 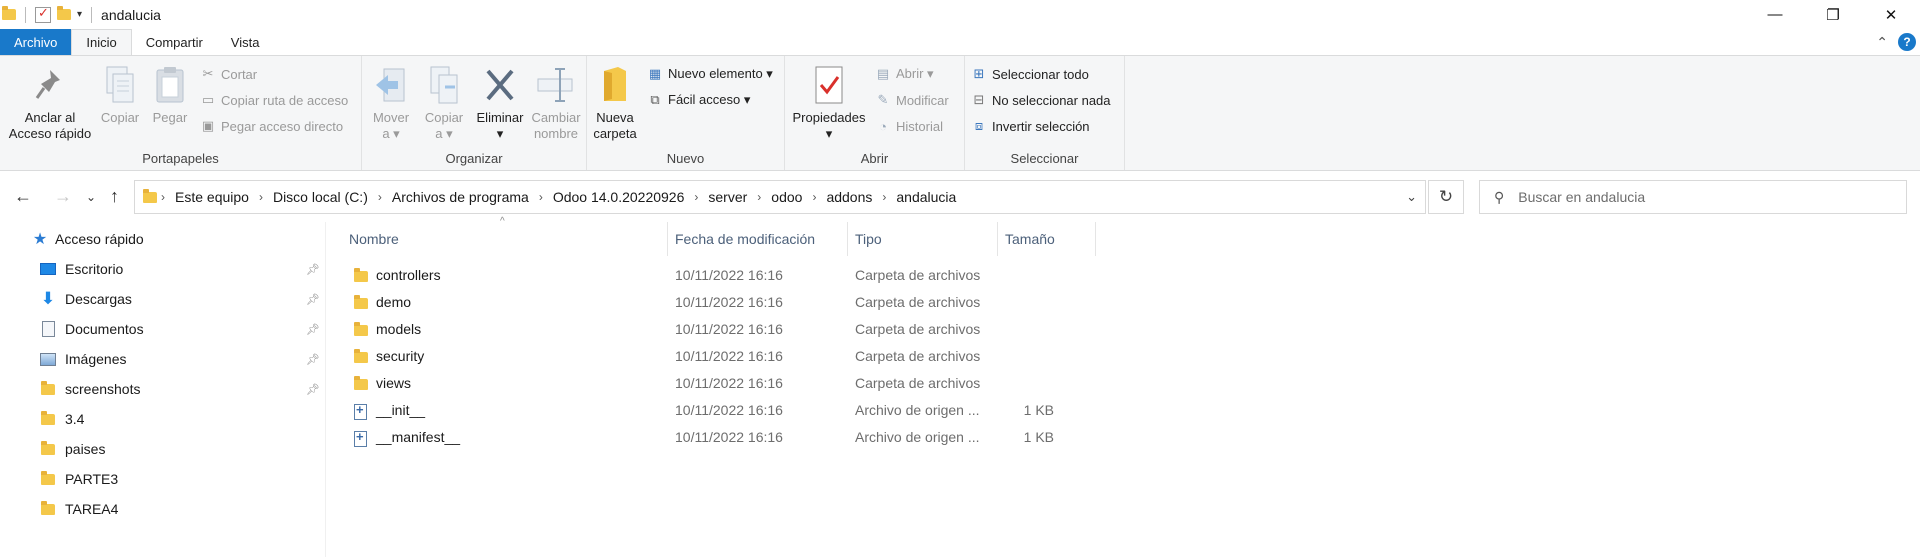 What do you see at coordinates (883, 73) in the screenshot?
I see `open-icon: ▤` at bounding box center [883, 73].